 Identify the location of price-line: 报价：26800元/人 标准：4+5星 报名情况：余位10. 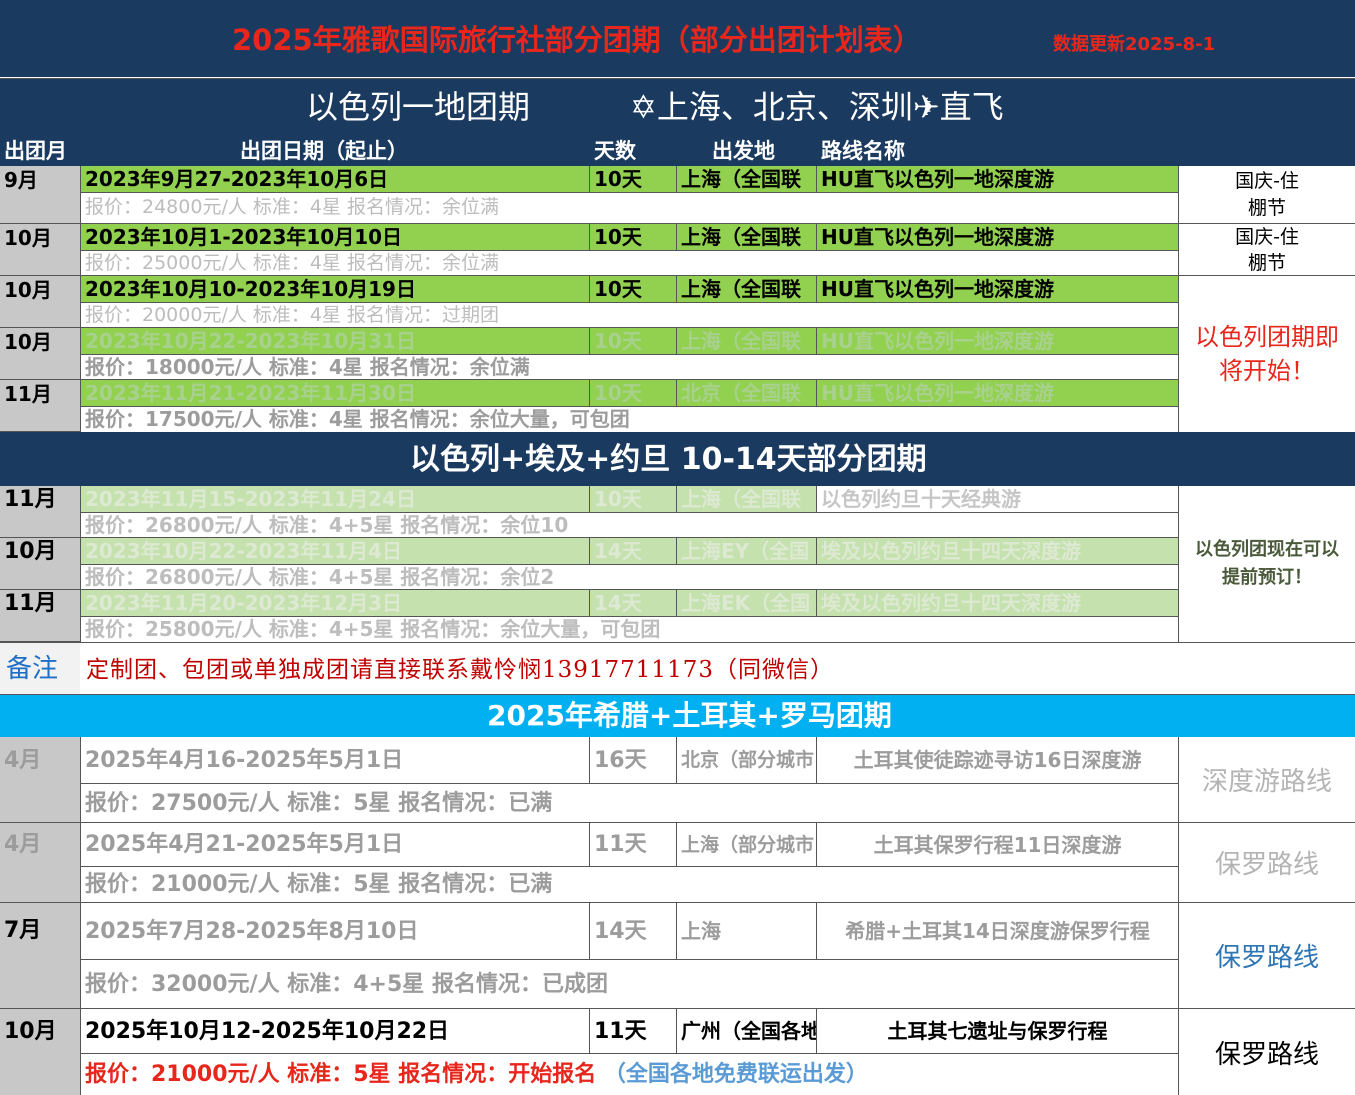
(629, 525).